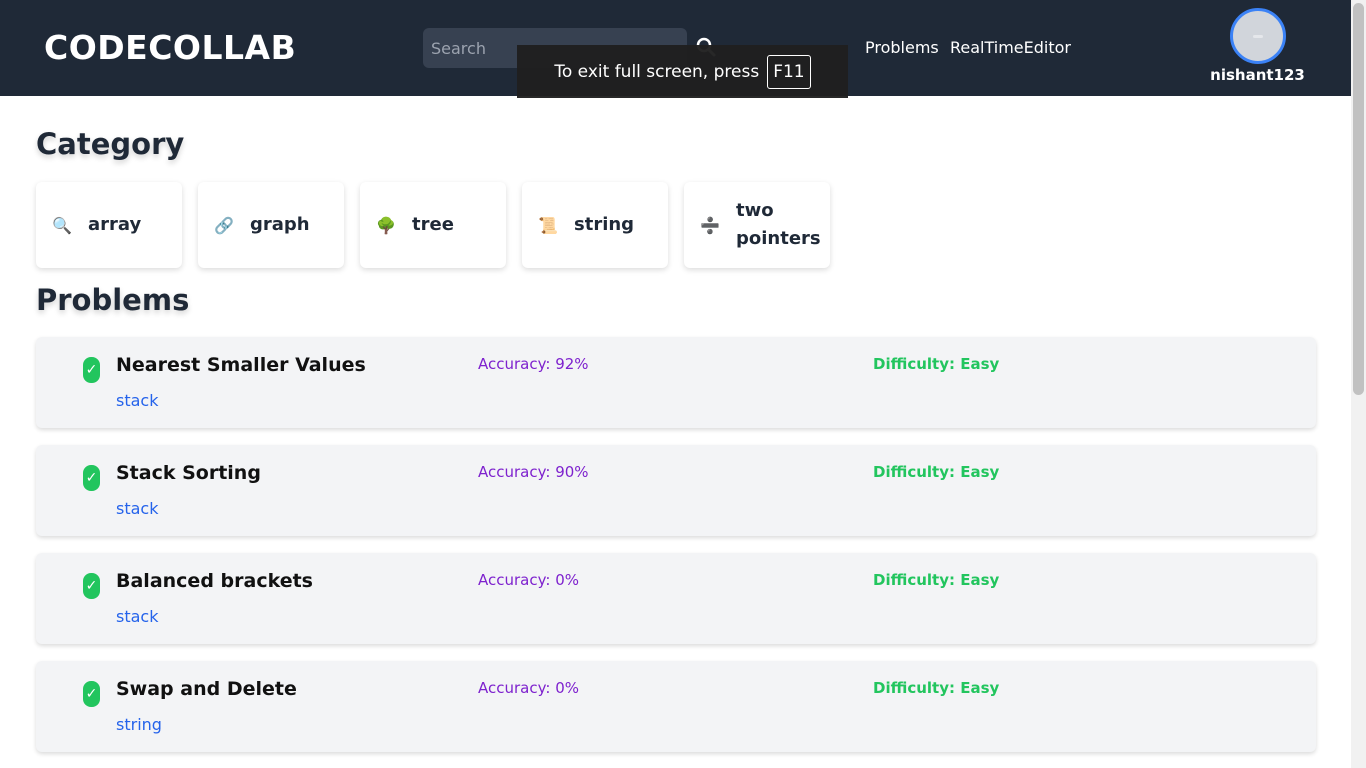  What do you see at coordinates (902, 47) in the screenshot?
I see `nav-problems-link: Problems` at bounding box center [902, 47].